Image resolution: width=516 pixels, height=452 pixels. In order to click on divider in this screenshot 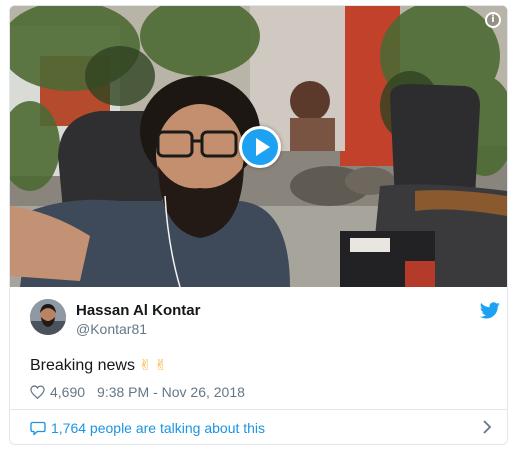, I will do `click(258, 409)`.